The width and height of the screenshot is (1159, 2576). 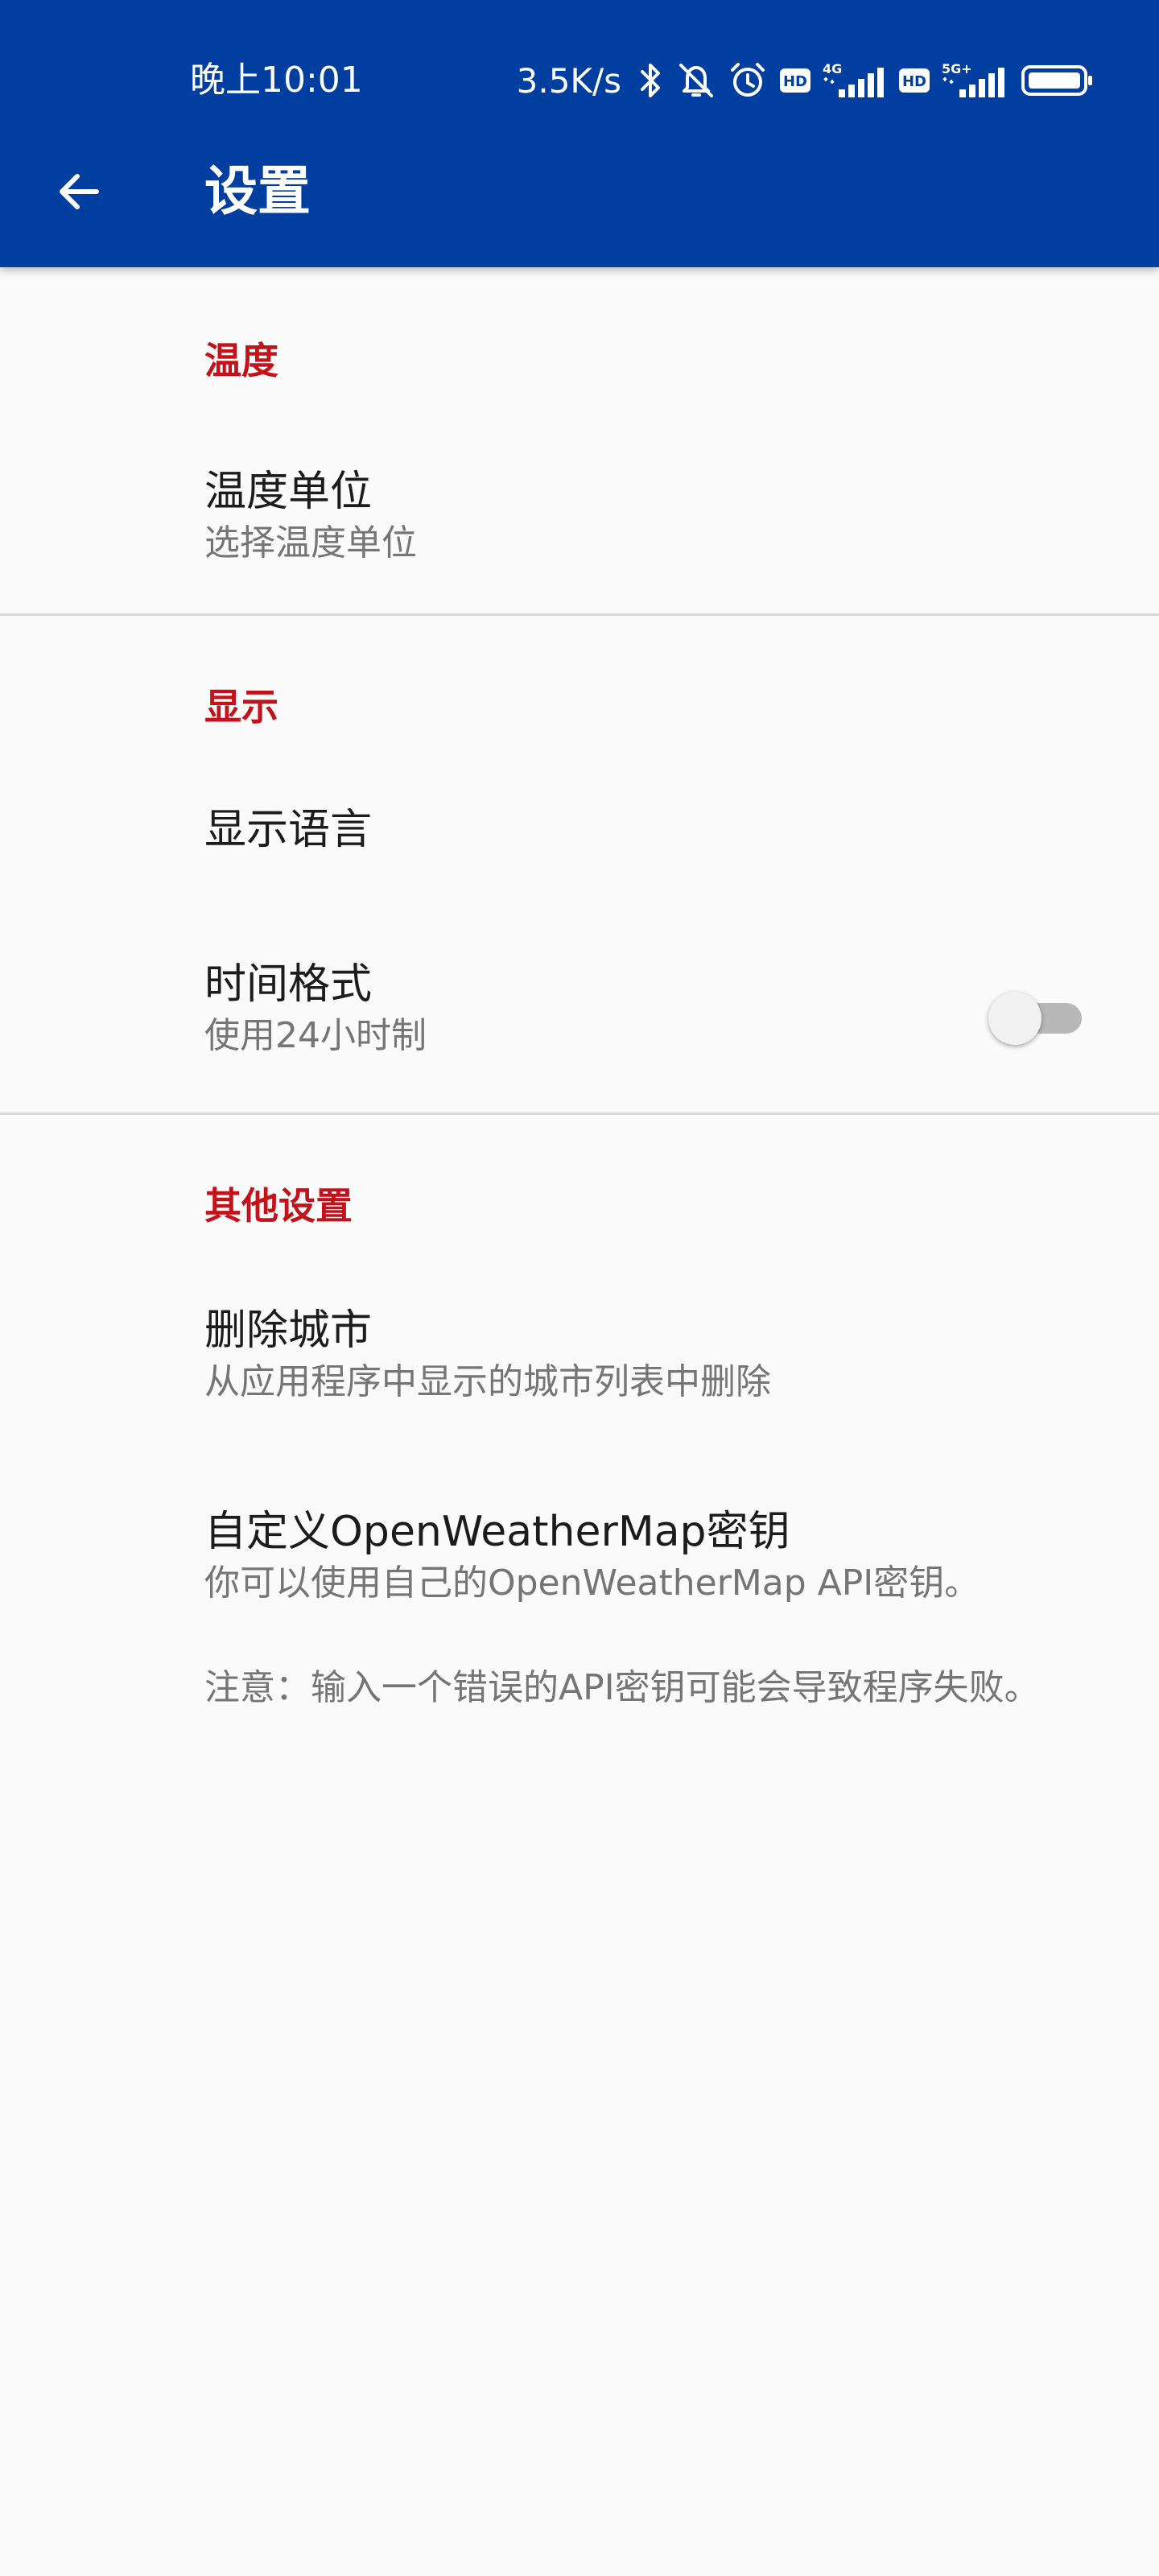 What do you see at coordinates (622, 1688) in the screenshot?
I see `pref-summary-line2: 注意：输入一个错误的API密钥可能会导致程序失败。` at bounding box center [622, 1688].